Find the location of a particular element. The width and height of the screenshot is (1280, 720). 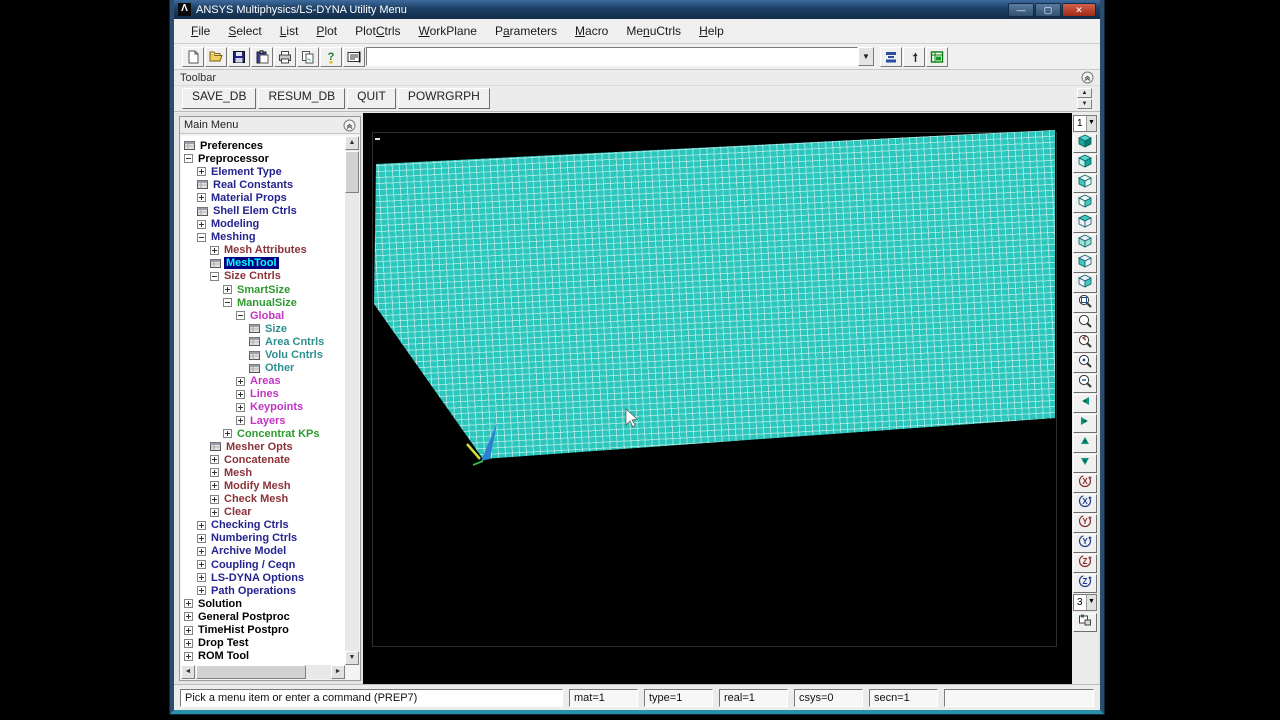

tree-item-meshing: Meshing is located at coordinates (263, 237).